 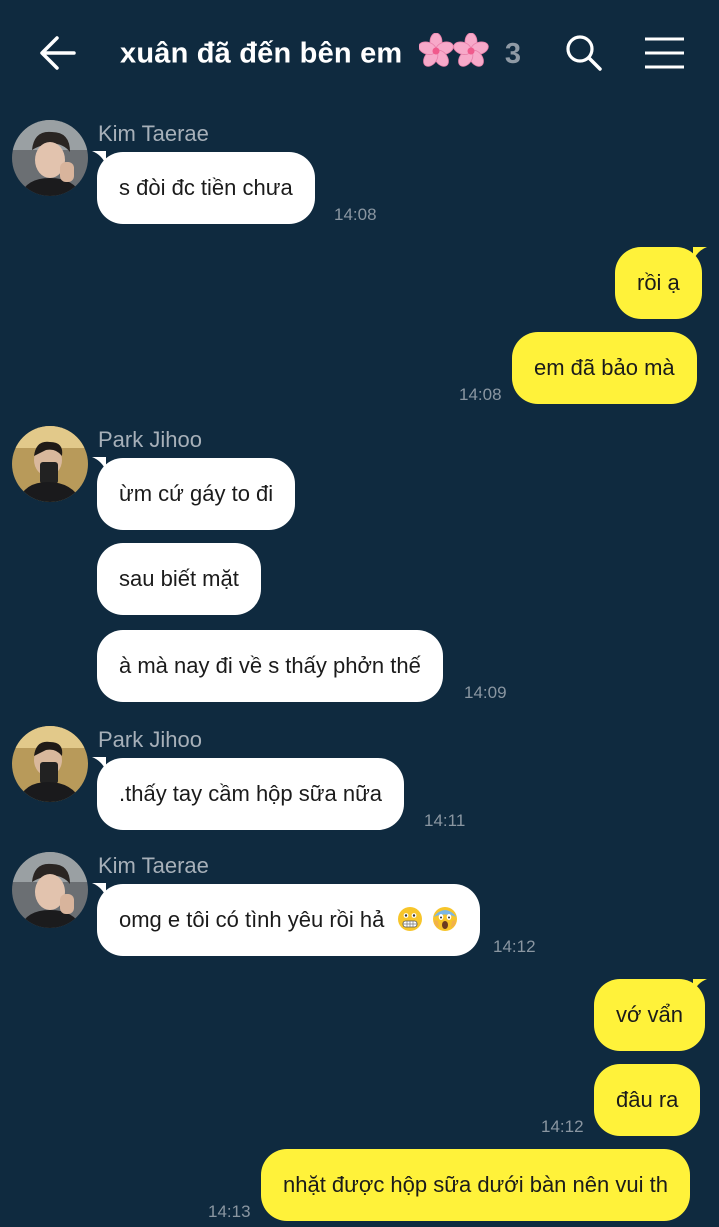 What do you see at coordinates (647, 1100) in the screenshot?
I see `message-bubble: đâu ra` at bounding box center [647, 1100].